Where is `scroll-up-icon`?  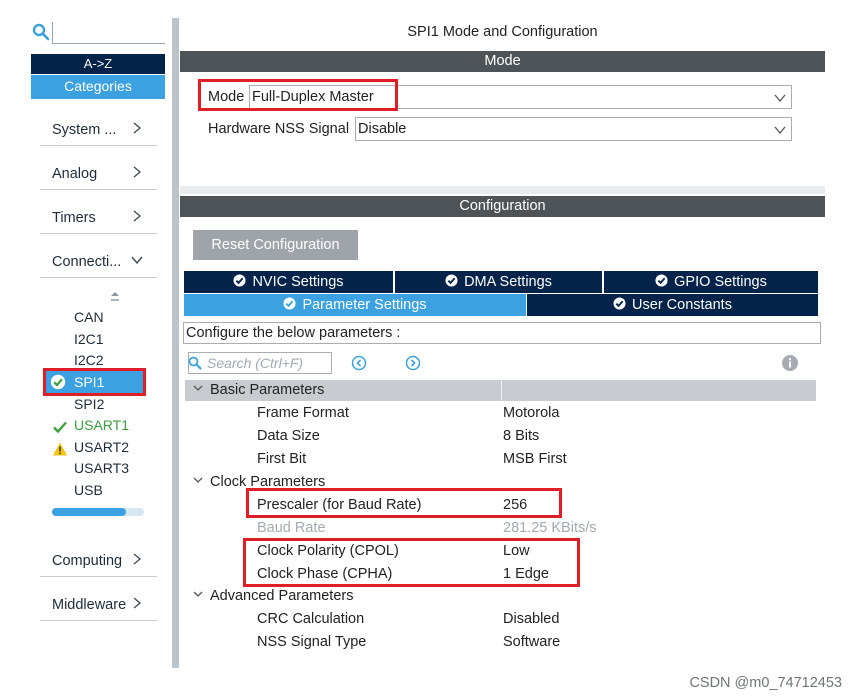 scroll-up-icon is located at coordinates (115, 297).